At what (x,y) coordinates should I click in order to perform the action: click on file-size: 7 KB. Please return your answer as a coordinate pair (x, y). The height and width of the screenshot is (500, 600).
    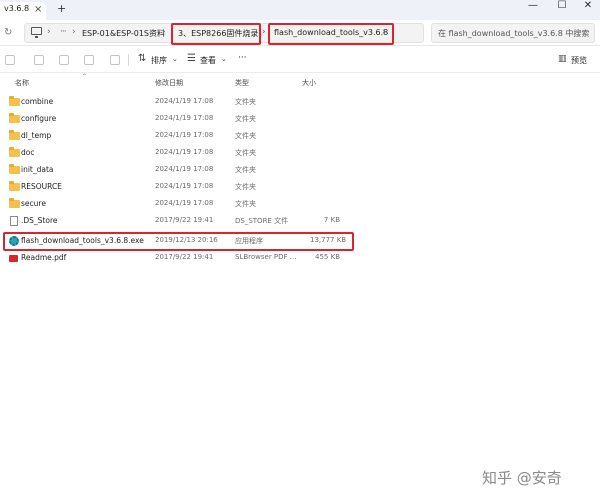
    Looking at the image, I should click on (331, 220).